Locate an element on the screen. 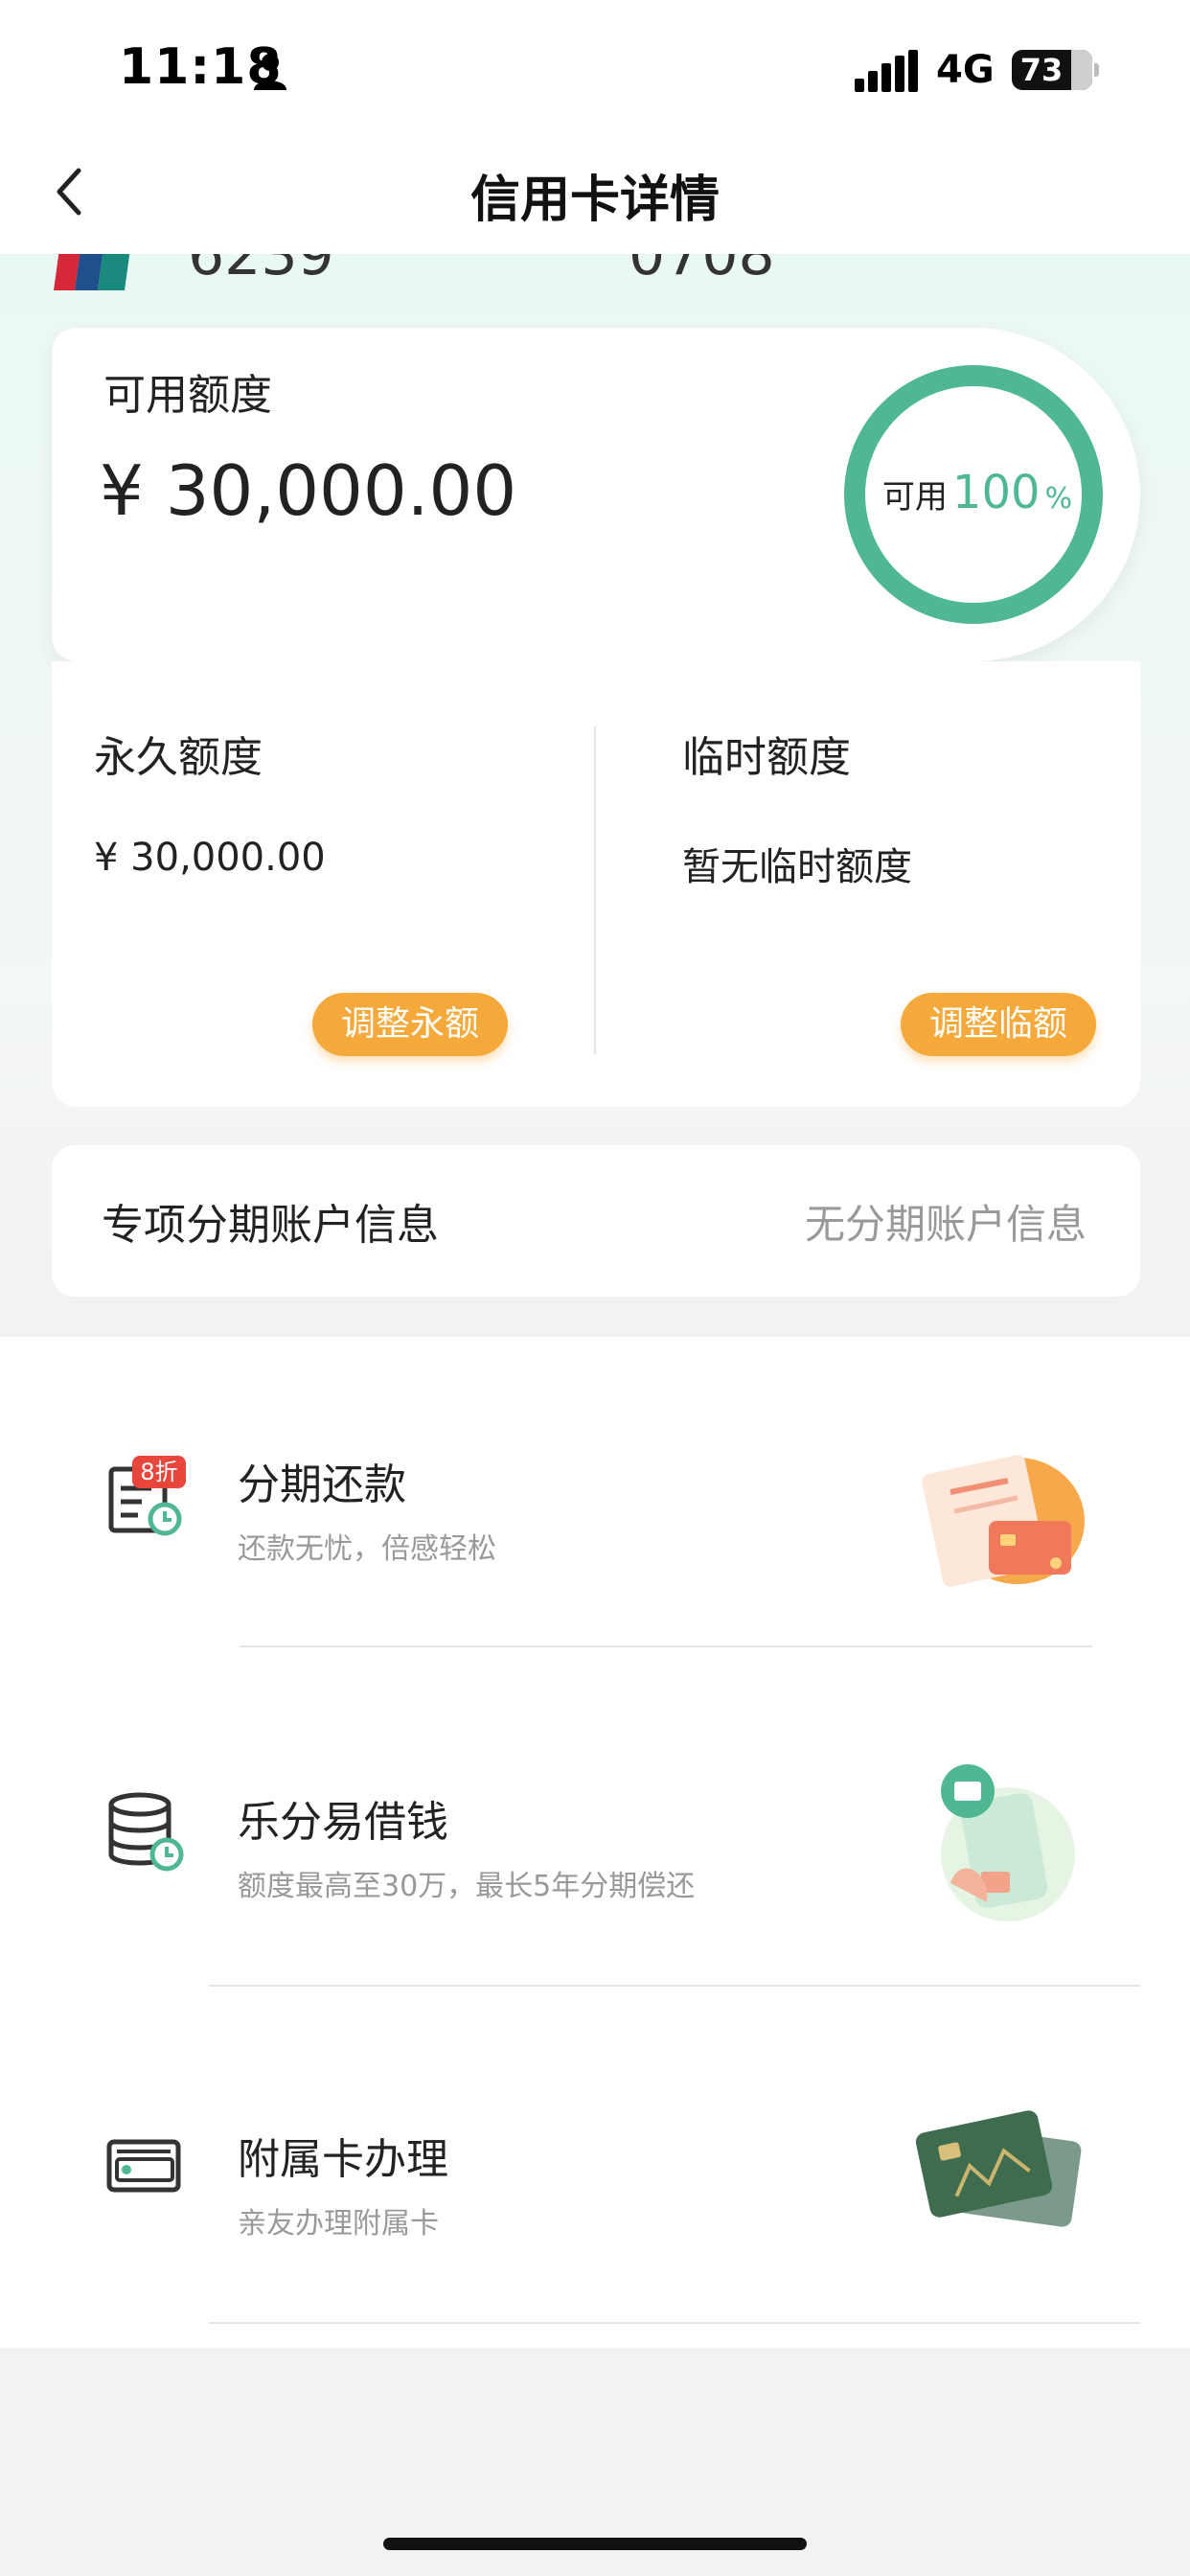 This screenshot has height=2576, width=1190. person-icon is located at coordinates (270, 72).